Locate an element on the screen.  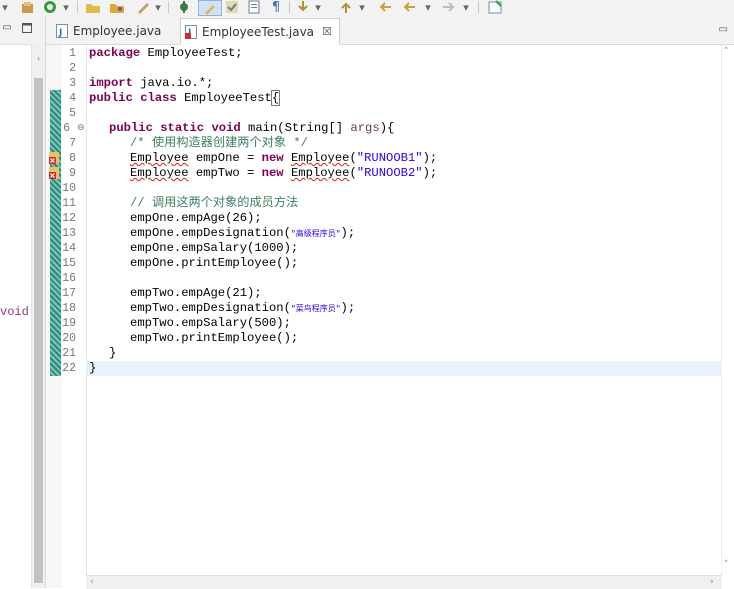
panel-header: ▭ is located at coordinates (22, 30).